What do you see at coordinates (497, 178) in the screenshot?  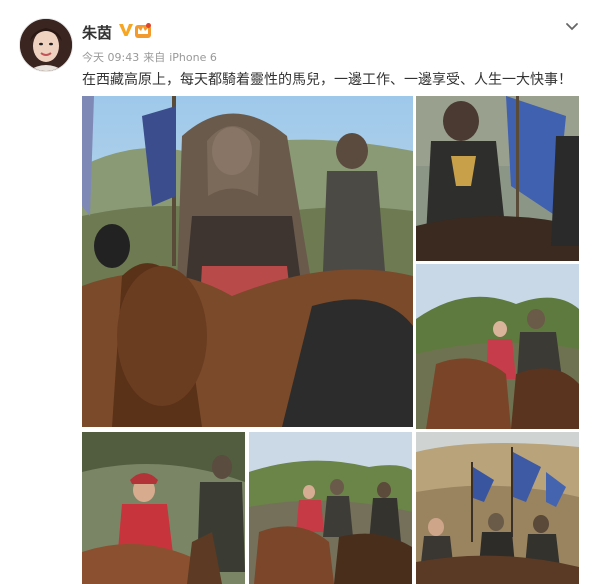 I see `armored-rider-flags-photo` at bounding box center [497, 178].